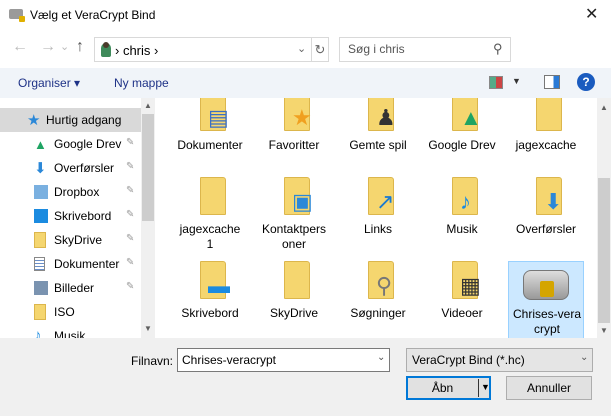 This screenshot has height=416, width=611. I want to click on file-name: Chrises-veracrypt, so click(547, 321).